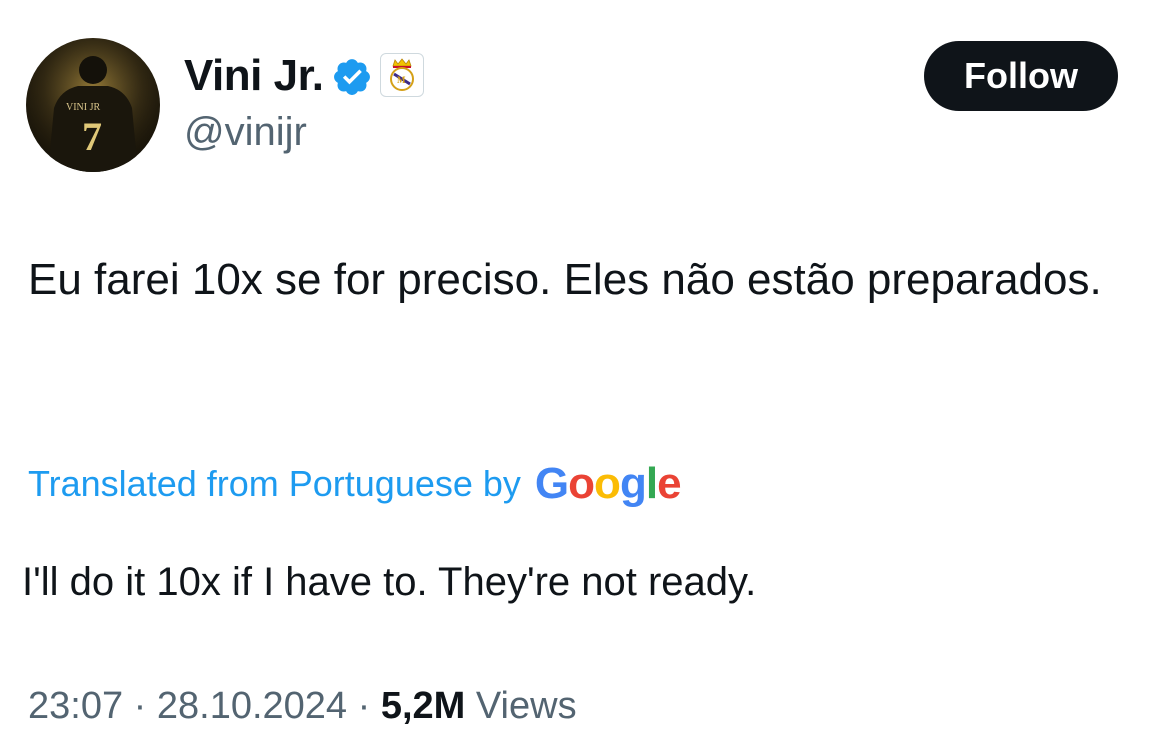 This screenshot has height=755, width=1170. What do you see at coordinates (92, 136) in the screenshot?
I see `avatar-jersey-number: 7` at bounding box center [92, 136].